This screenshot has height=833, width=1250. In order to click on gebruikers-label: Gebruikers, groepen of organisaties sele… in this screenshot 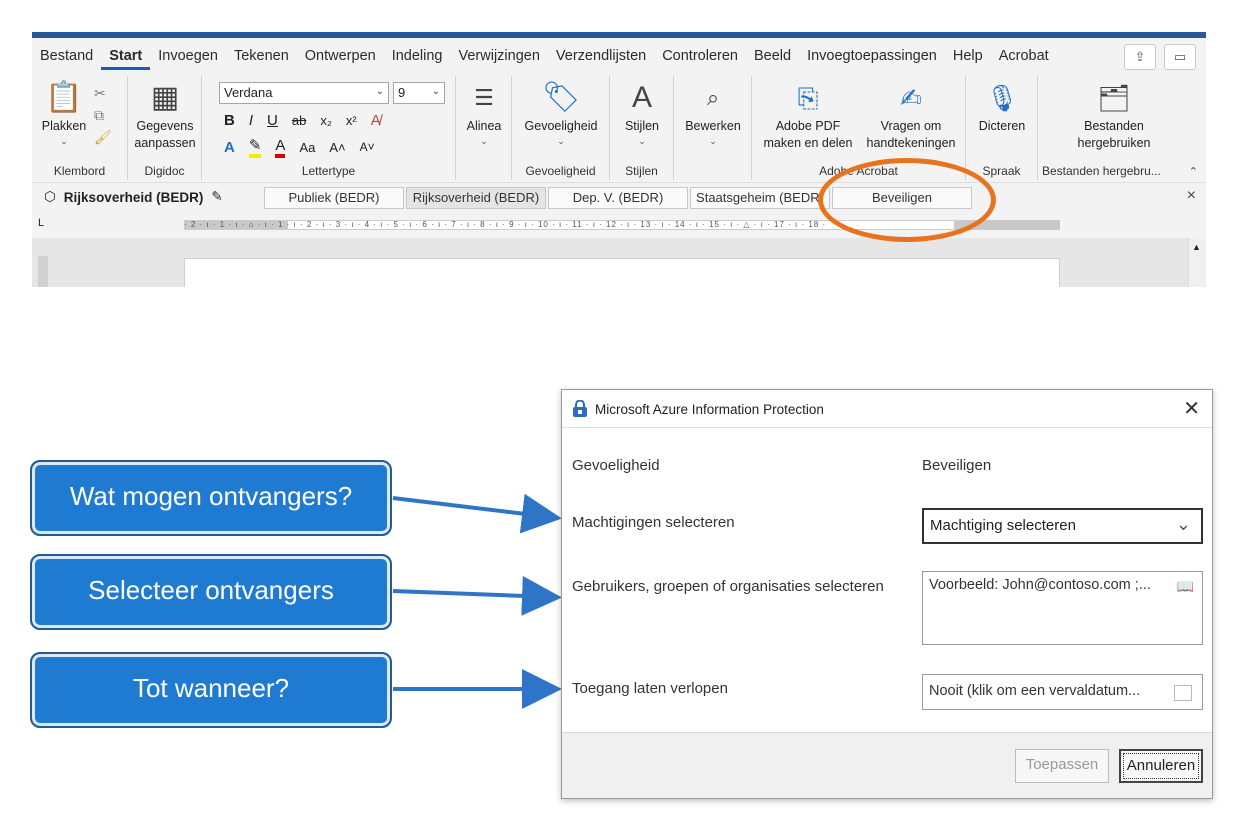, I will do `click(728, 586)`.